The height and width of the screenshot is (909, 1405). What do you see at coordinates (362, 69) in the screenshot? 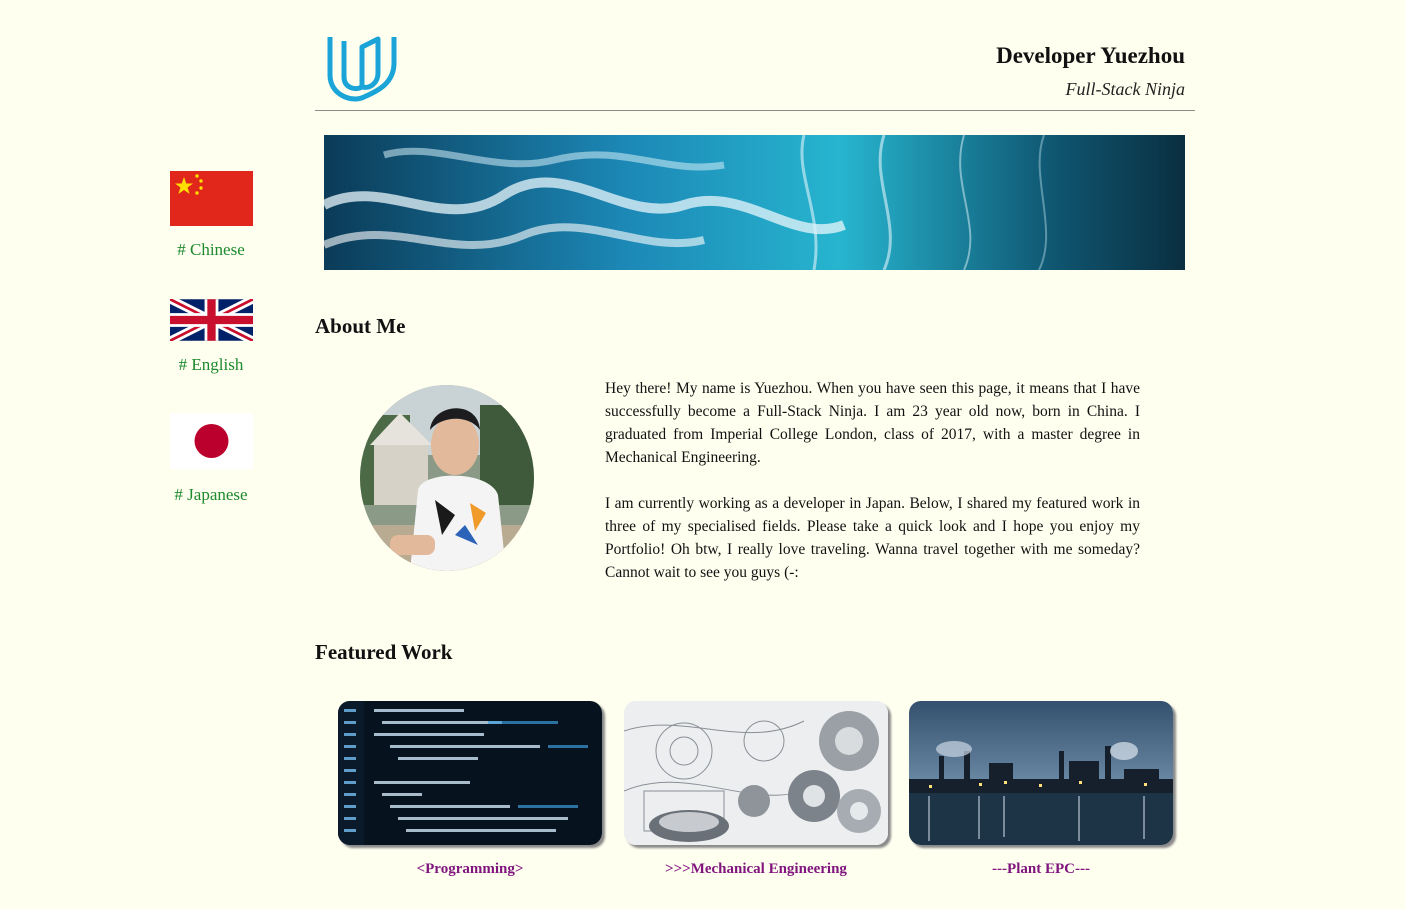
I see `udacity-logo-icon` at bounding box center [362, 69].